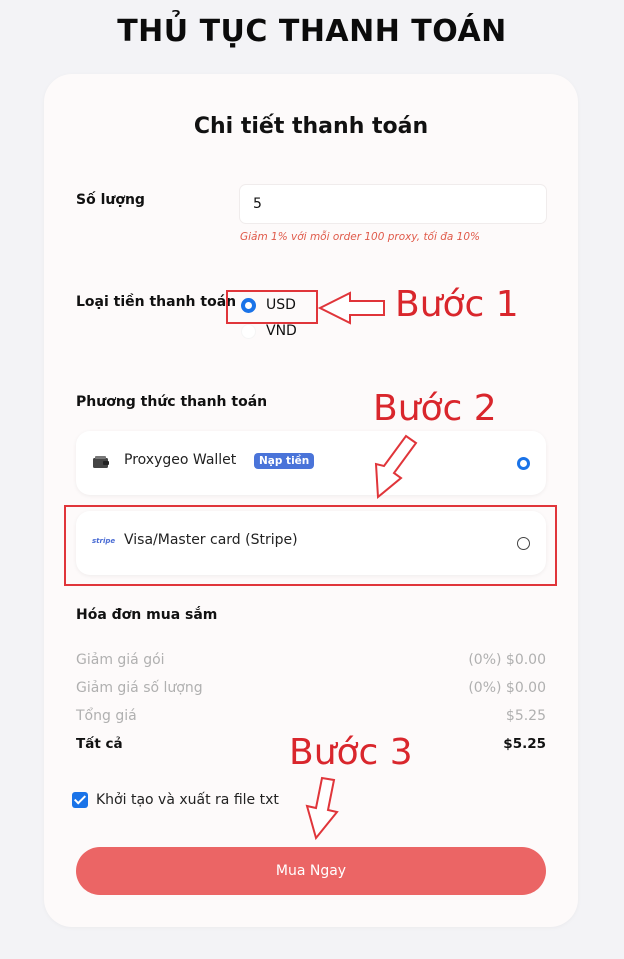  Describe the element at coordinates (272, 307) in the screenshot. I see `step1-highlight-box` at that location.